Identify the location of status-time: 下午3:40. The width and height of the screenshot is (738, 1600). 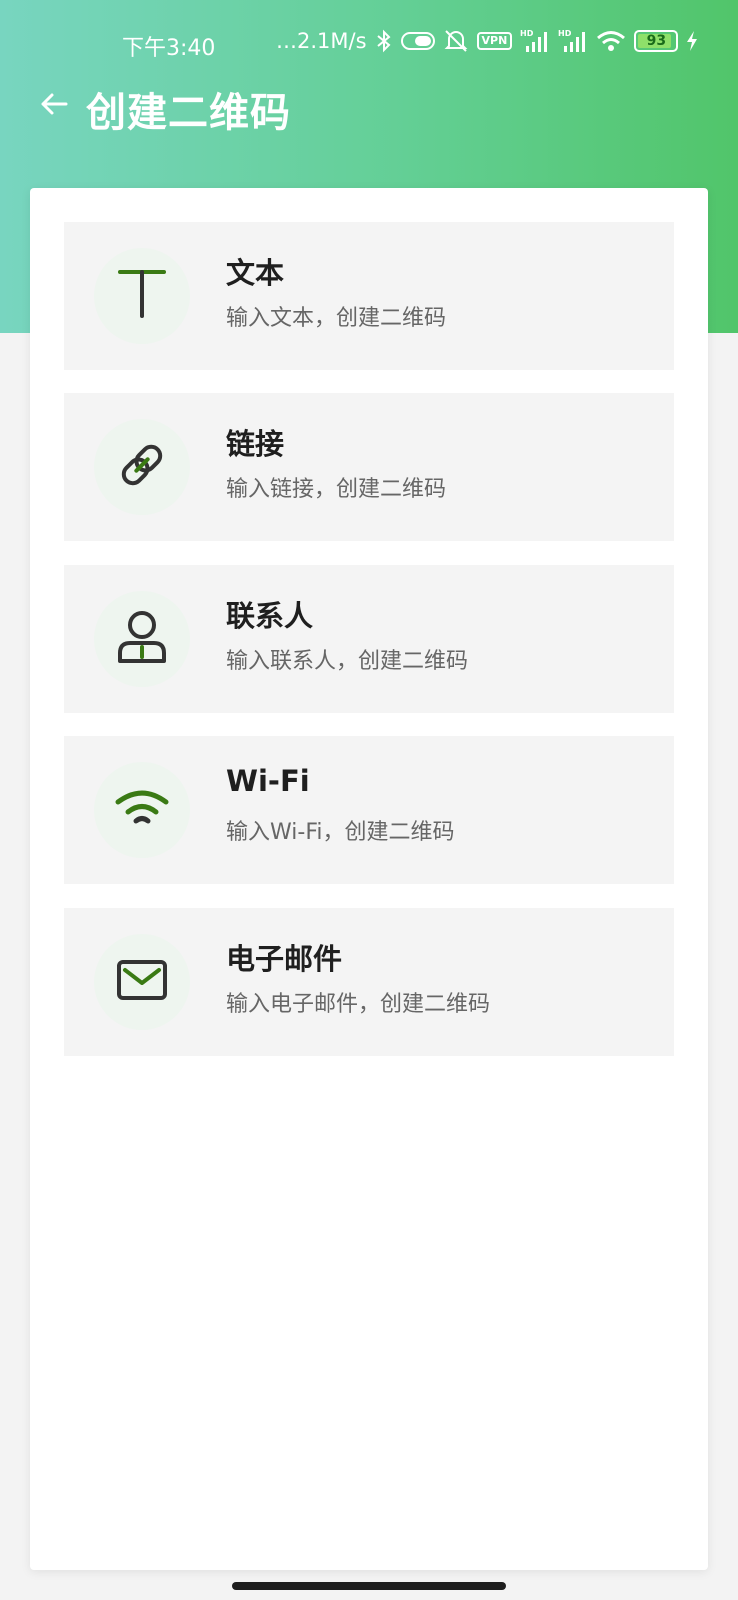
(169, 48).